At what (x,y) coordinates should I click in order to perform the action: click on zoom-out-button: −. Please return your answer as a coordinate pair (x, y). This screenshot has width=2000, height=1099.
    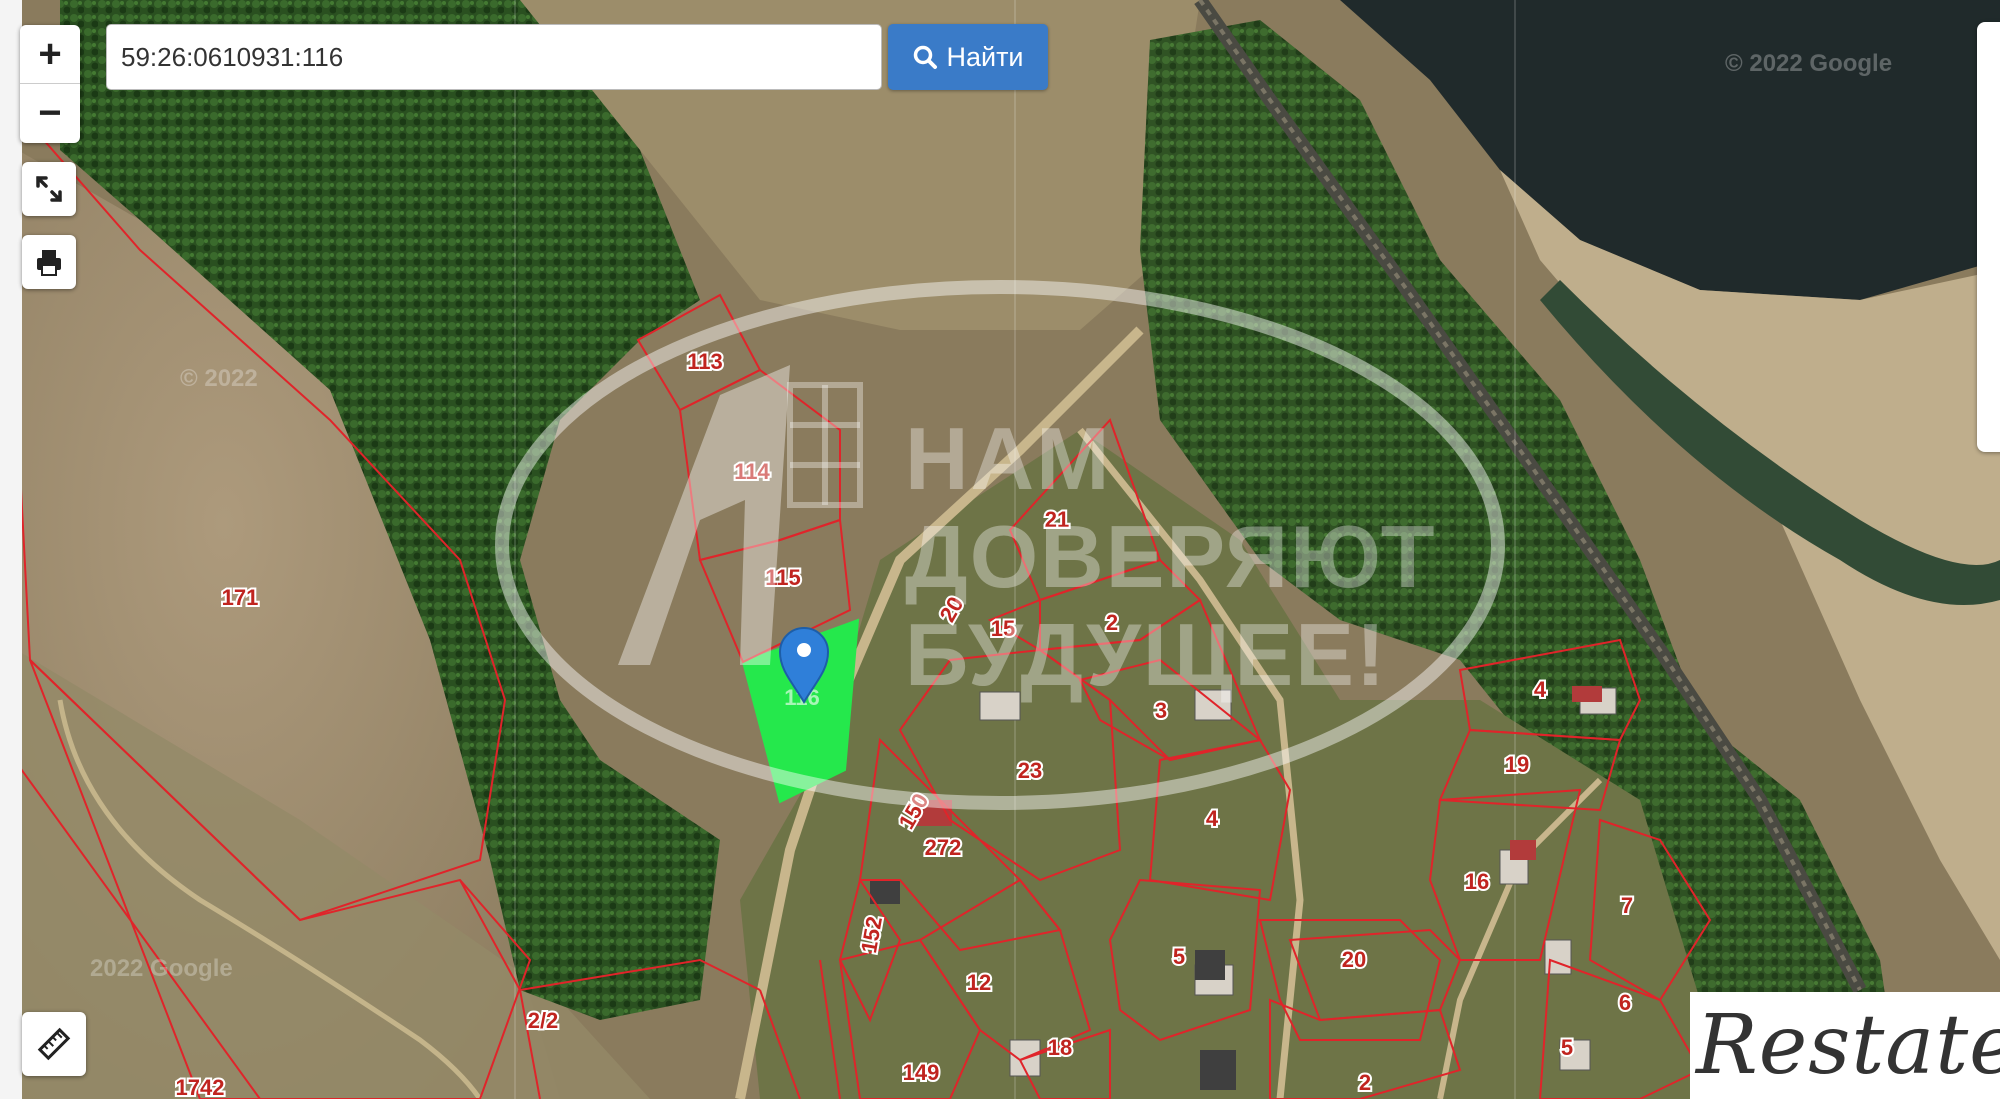
    Looking at the image, I should click on (50, 112).